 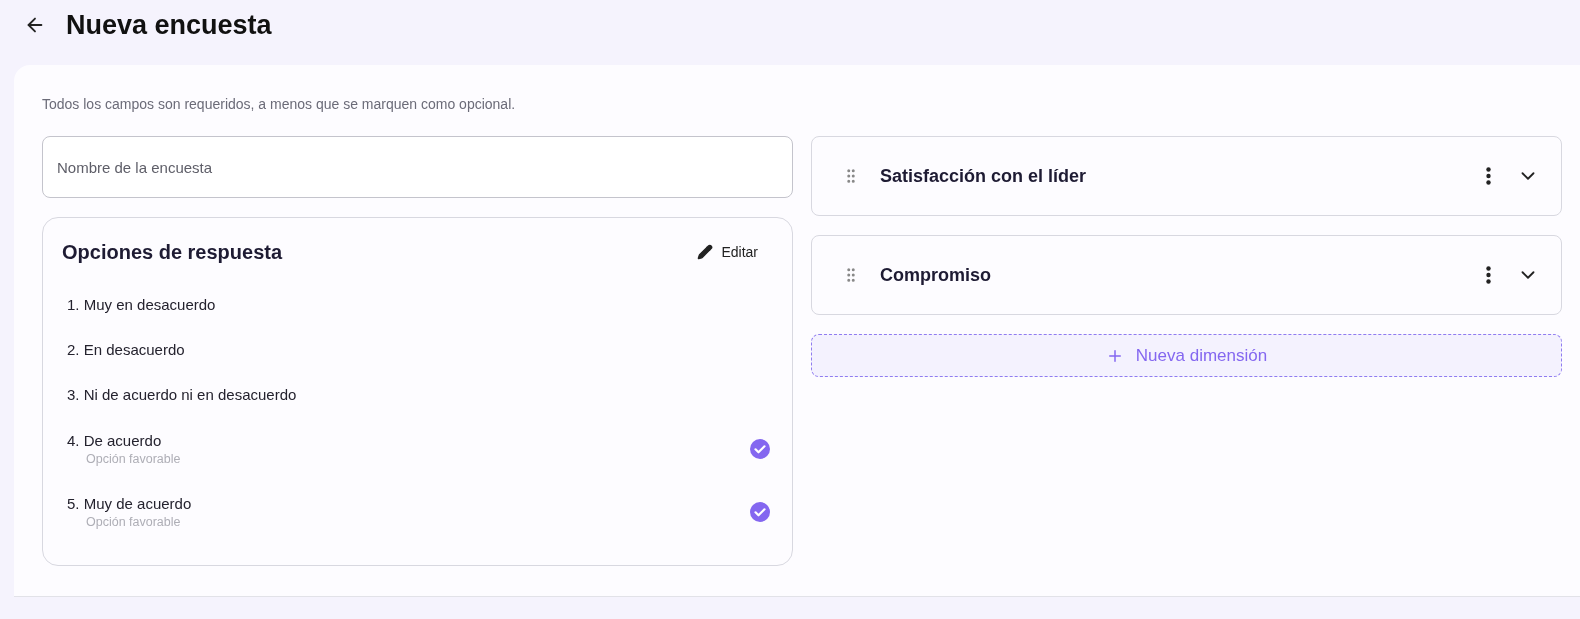 I want to click on dimension-title: Compromiso, so click(x=936, y=275).